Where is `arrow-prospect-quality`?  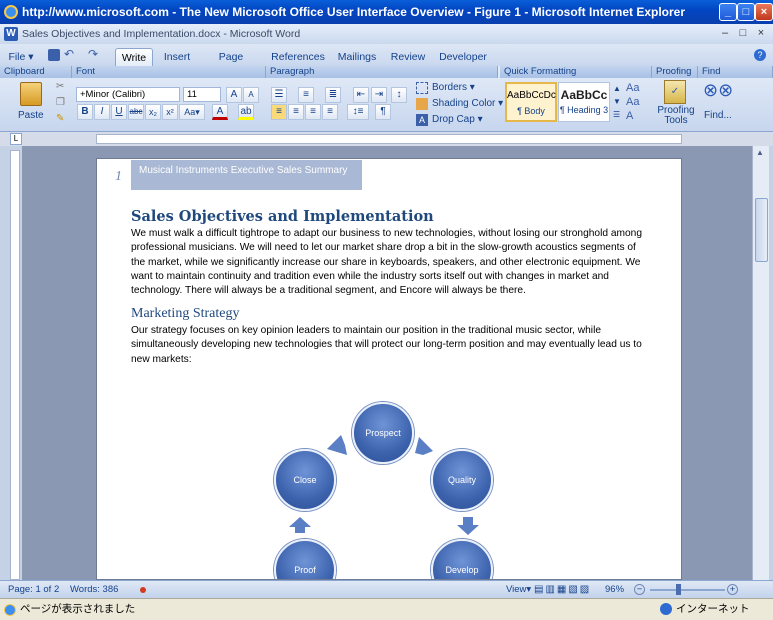 arrow-prospect-quality is located at coordinates (424, 446).